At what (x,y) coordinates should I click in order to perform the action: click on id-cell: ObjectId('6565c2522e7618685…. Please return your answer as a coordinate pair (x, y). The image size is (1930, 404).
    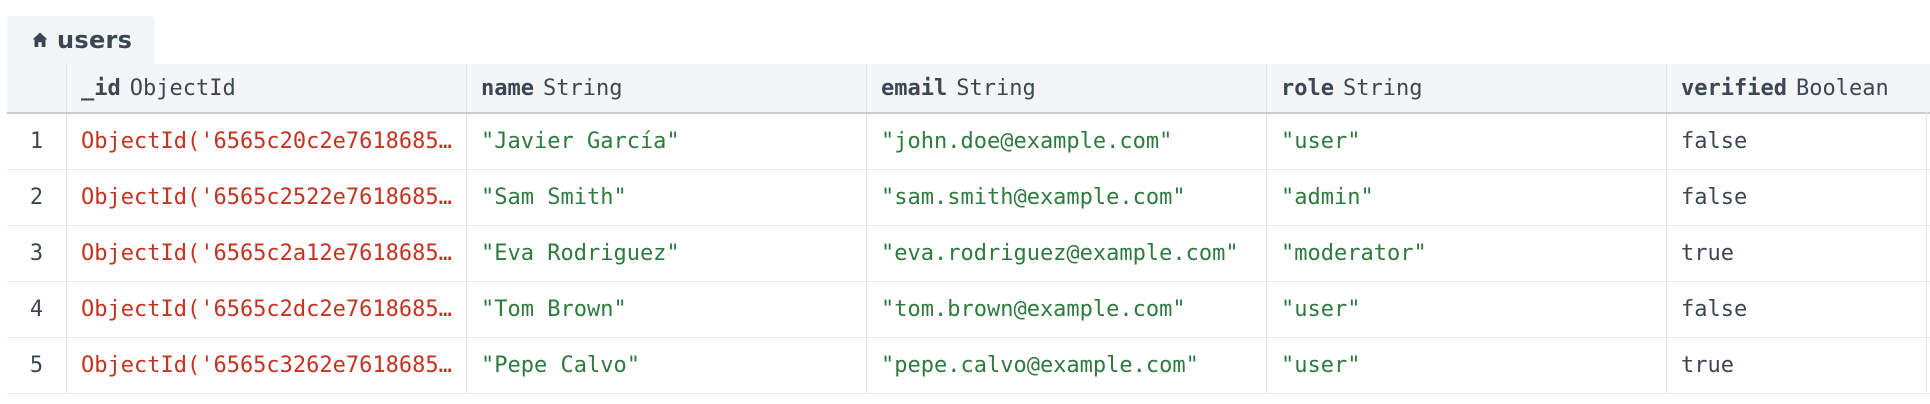
    Looking at the image, I should click on (267, 197).